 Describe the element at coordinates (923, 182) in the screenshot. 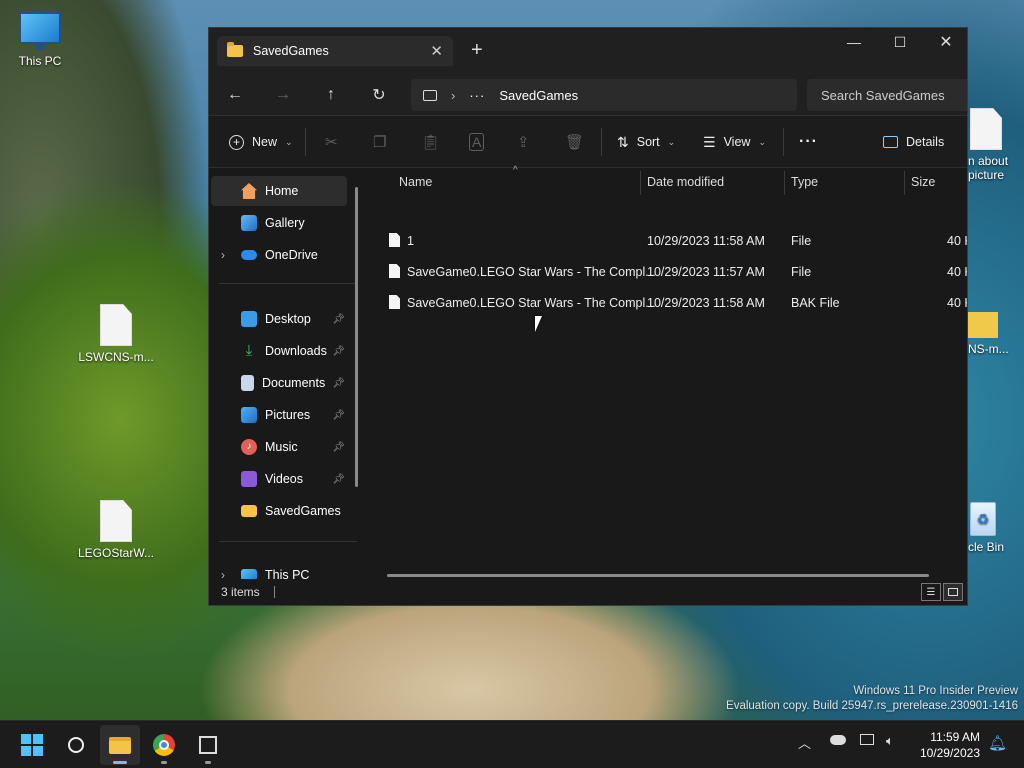

I see `column-header-size: Size` at that location.